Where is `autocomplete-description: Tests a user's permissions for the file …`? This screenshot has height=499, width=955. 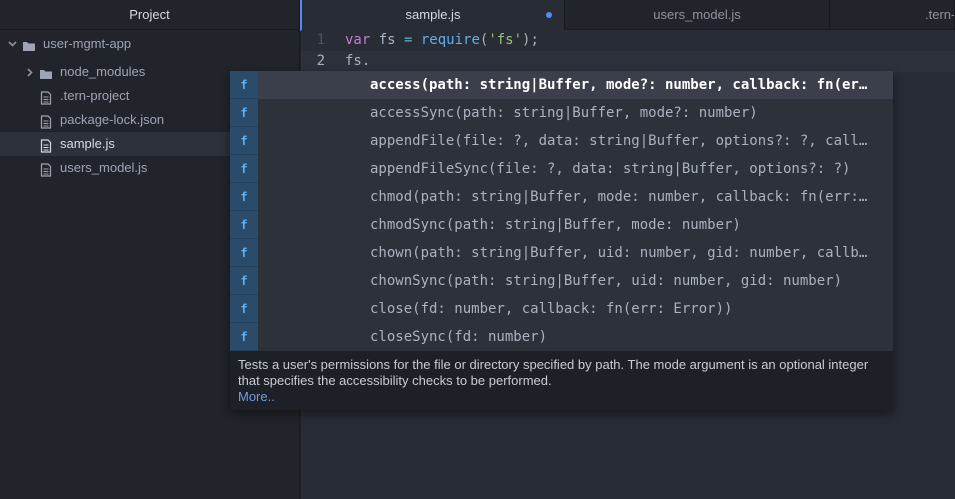 autocomplete-description: Tests a user's permissions for the file … is located at coordinates (561, 380).